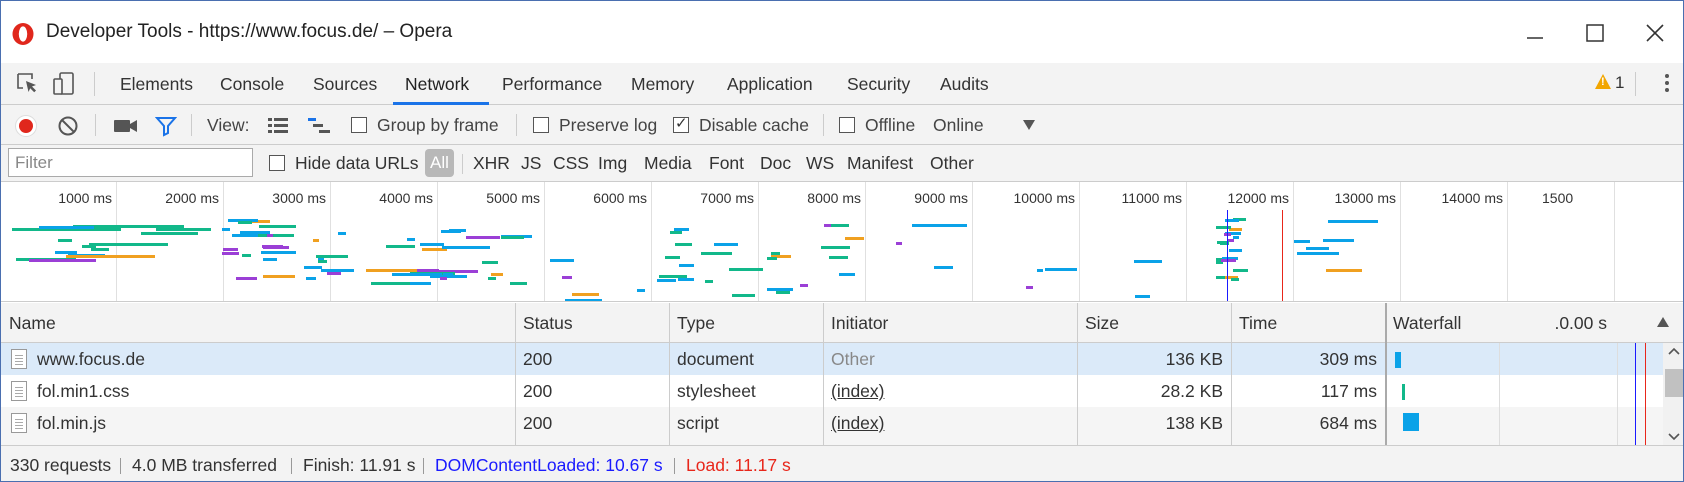 This screenshot has width=1684, height=482. I want to click on filter-type-css: CSS, so click(571, 163).